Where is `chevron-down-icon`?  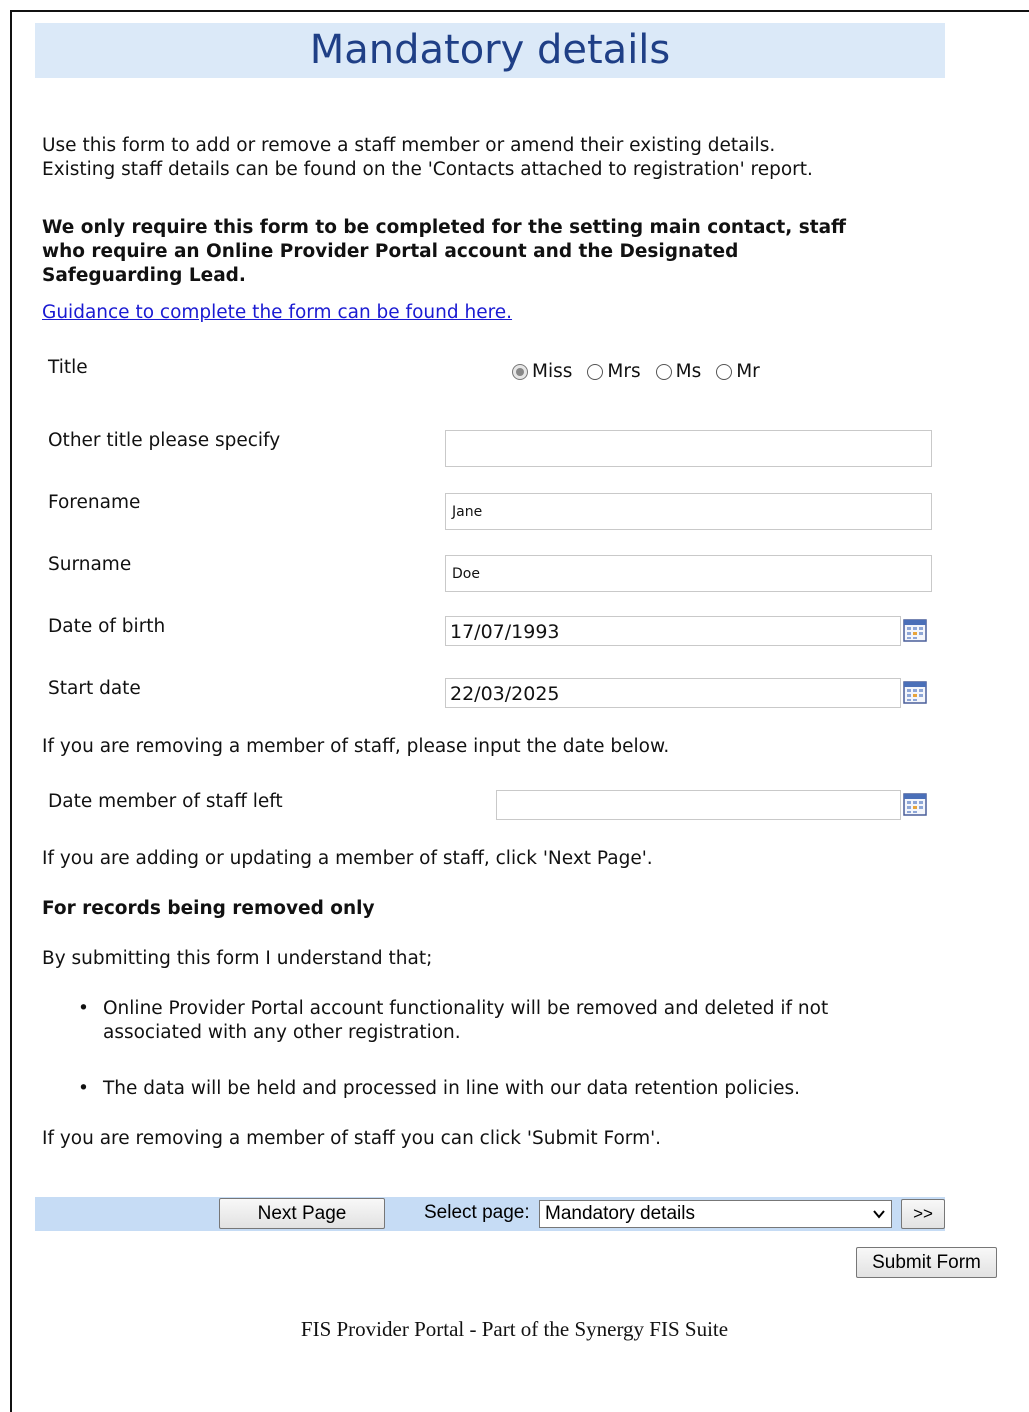 chevron-down-icon is located at coordinates (879, 1214).